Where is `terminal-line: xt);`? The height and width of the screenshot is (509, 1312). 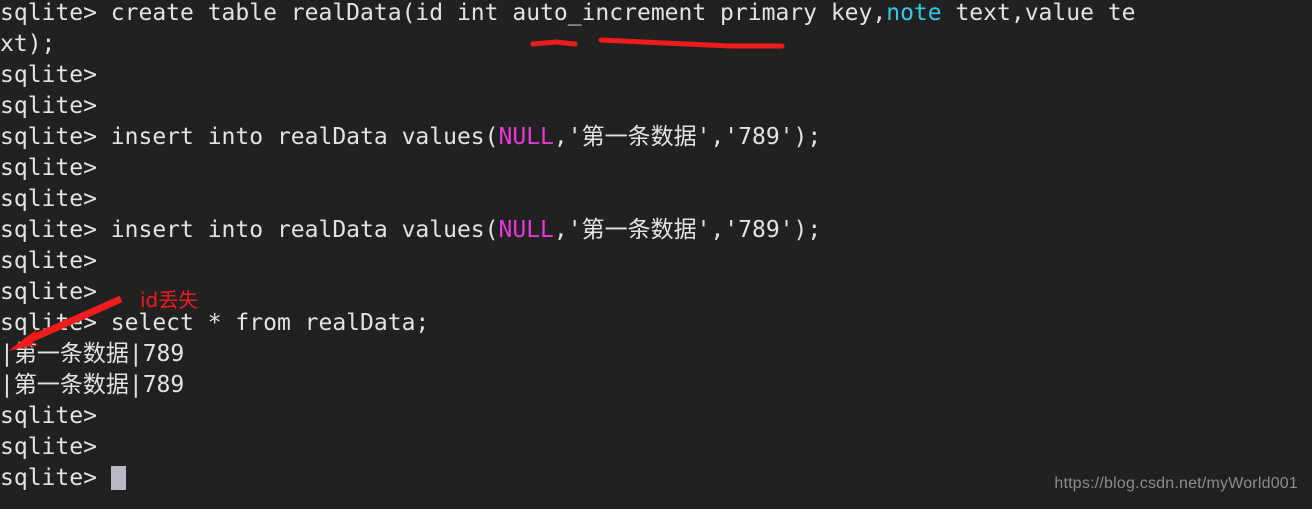
terminal-line: xt); is located at coordinates (656, 44).